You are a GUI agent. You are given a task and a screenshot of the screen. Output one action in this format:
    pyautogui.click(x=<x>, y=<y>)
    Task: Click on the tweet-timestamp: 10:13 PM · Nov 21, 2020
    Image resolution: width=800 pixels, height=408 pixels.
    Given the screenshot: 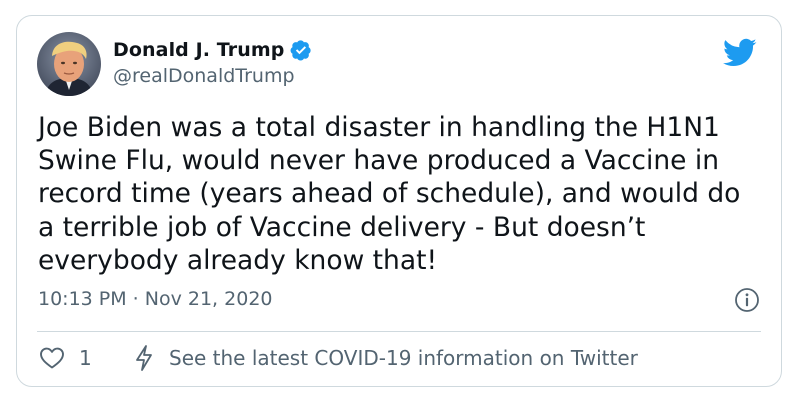 What is the action you would take?
    pyautogui.click(x=155, y=299)
    